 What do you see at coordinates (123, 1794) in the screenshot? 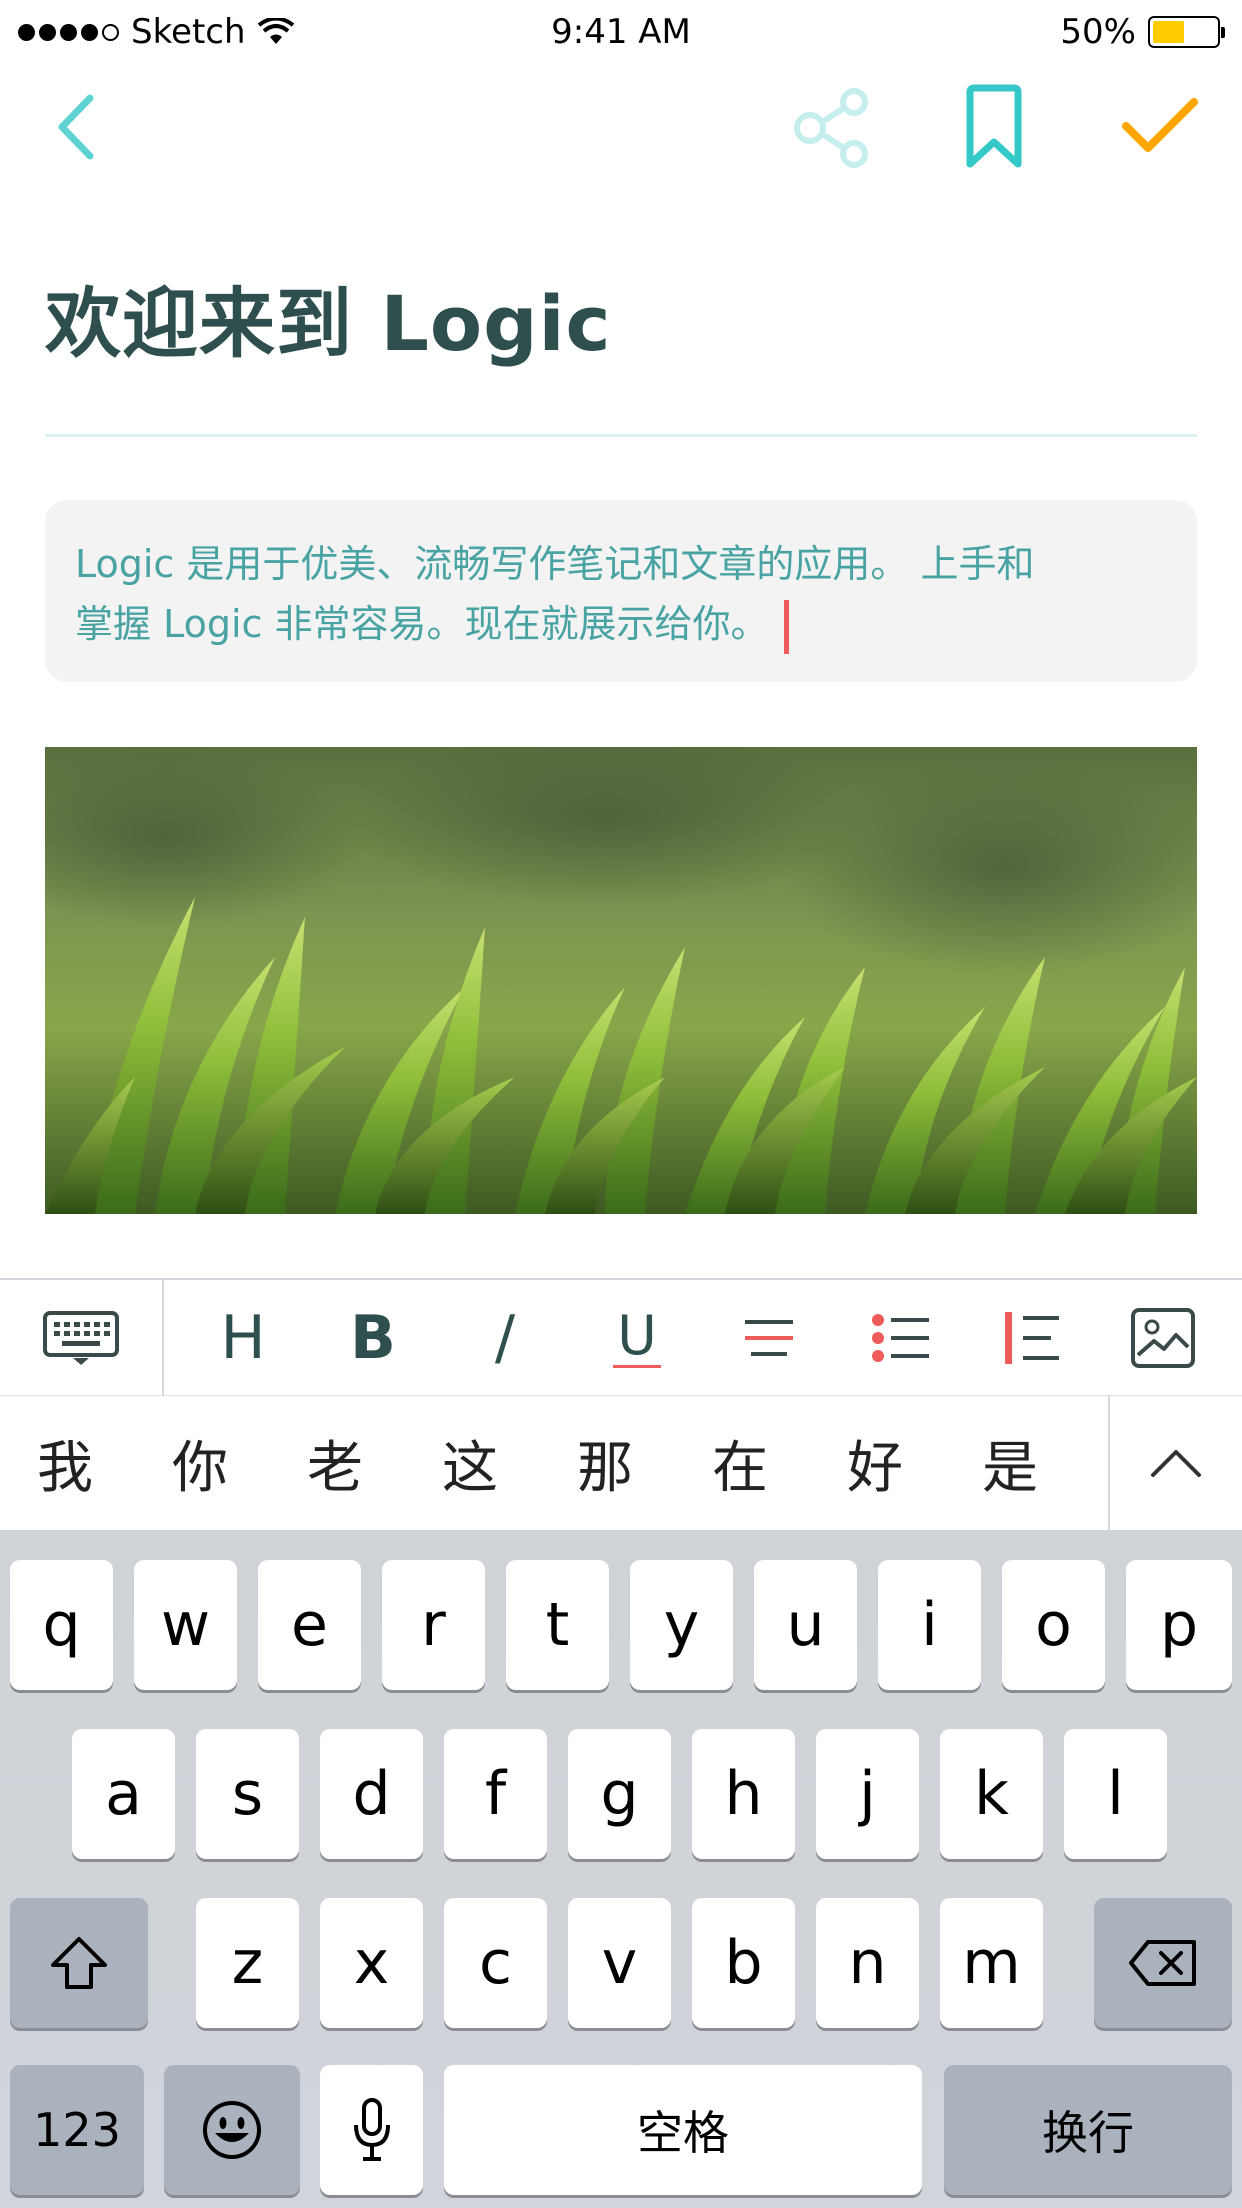
I see `key-a: a` at bounding box center [123, 1794].